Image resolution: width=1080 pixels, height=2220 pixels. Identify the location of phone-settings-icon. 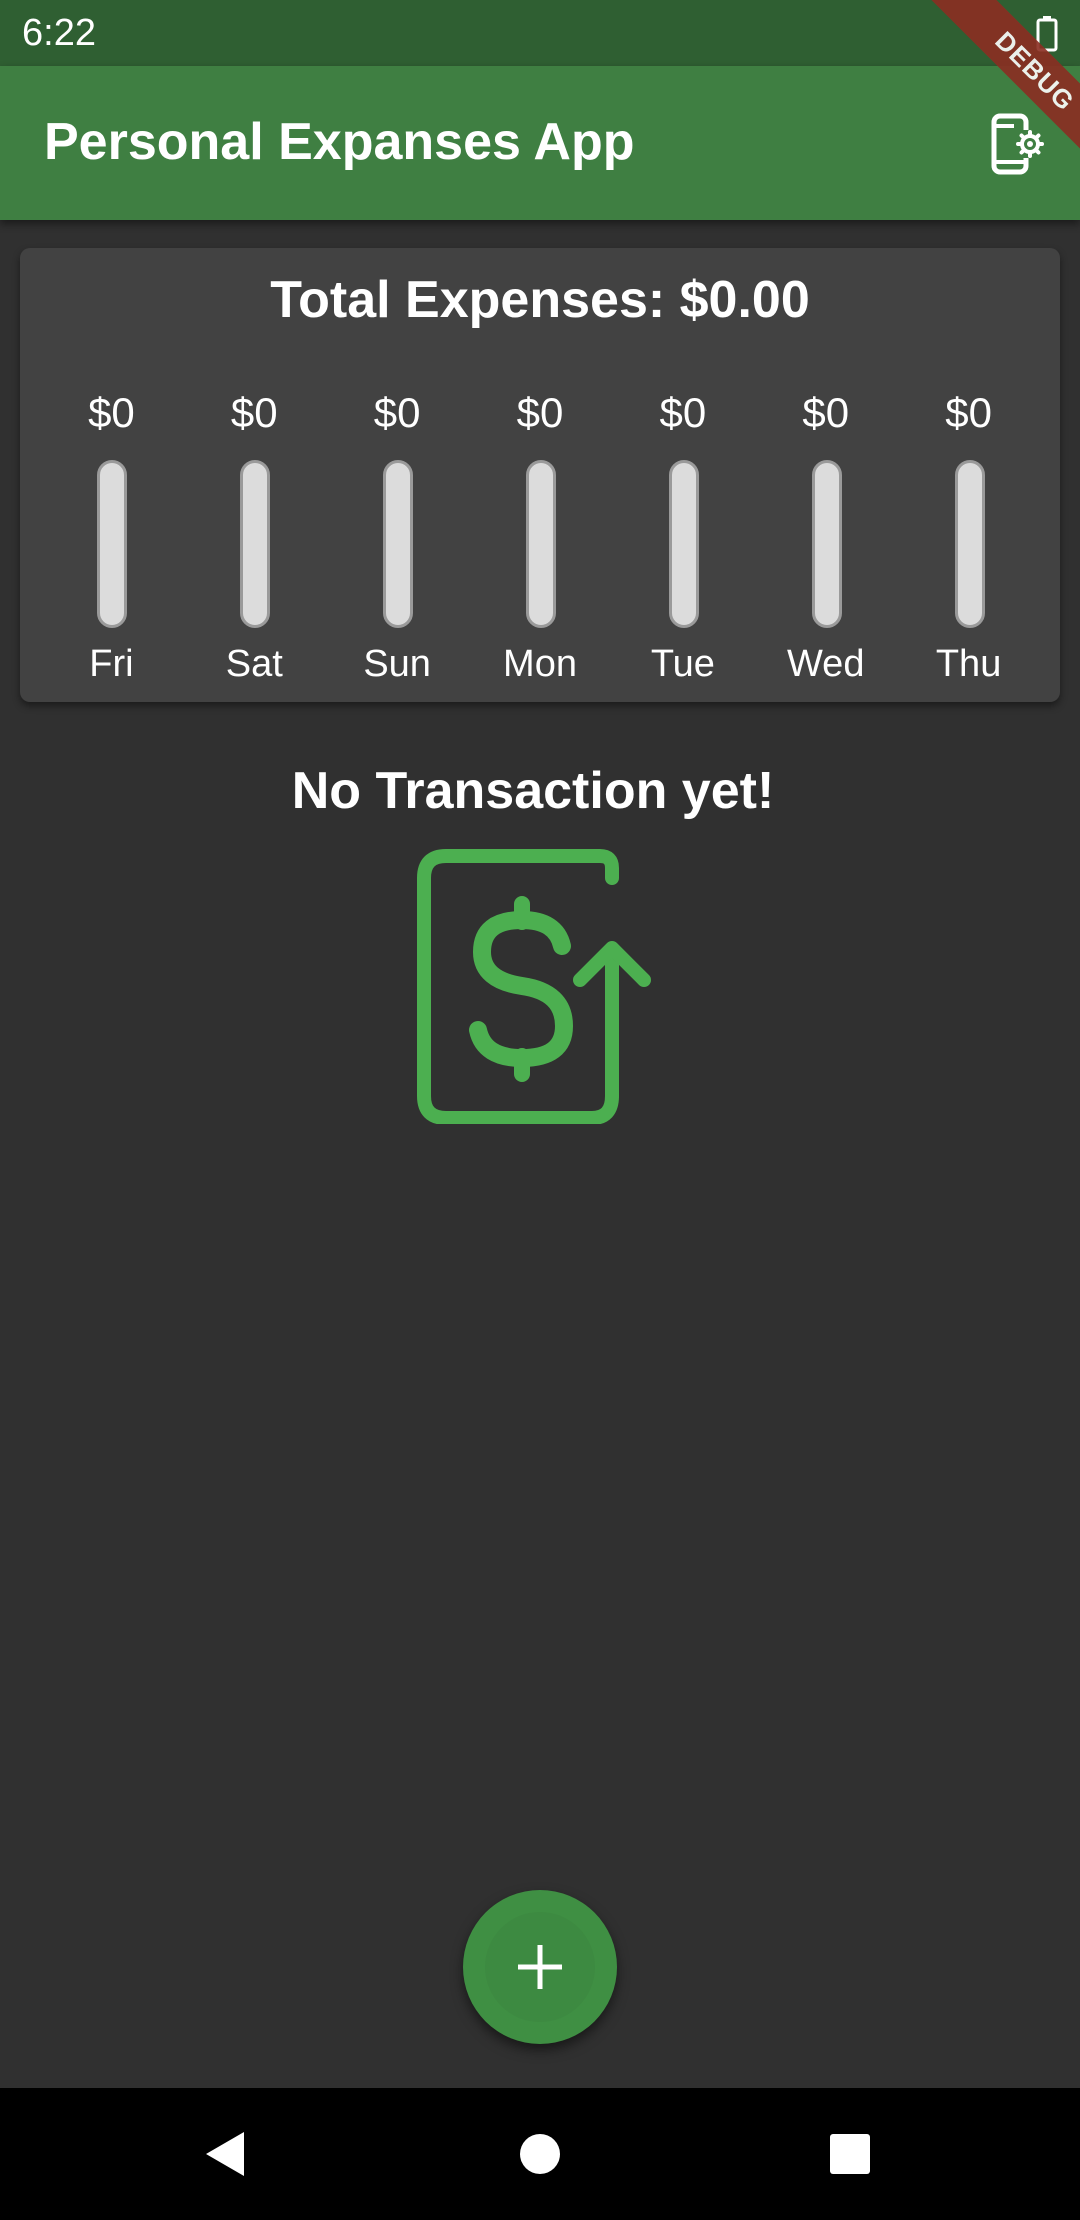
(1016, 144).